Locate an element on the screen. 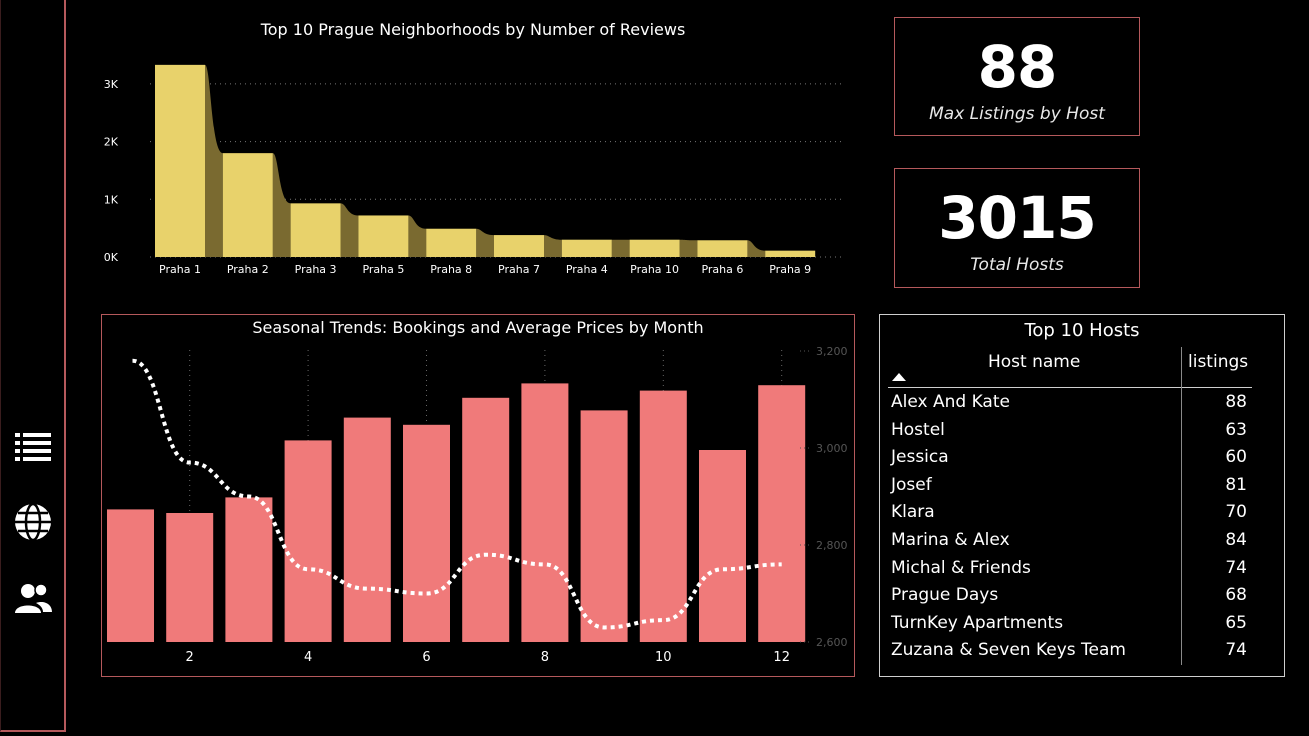 The width and height of the screenshot is (1309, 736). host-name-cell: Klara is located at coordinates (913, 512).